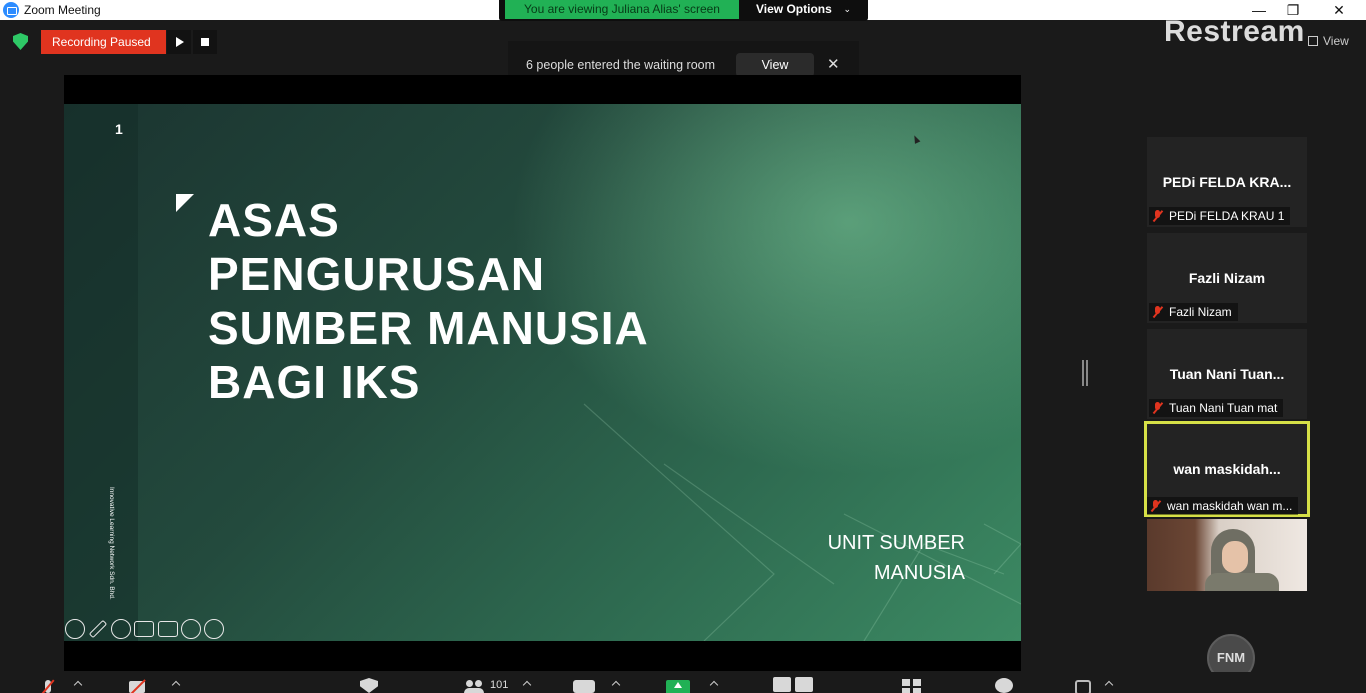 The width and height of the screenshot is (1366, 693). I want to click on slide-title: ASAS PENGURUSAN SUMBER MANUSIA BAGI IKS, so click(488, 301).